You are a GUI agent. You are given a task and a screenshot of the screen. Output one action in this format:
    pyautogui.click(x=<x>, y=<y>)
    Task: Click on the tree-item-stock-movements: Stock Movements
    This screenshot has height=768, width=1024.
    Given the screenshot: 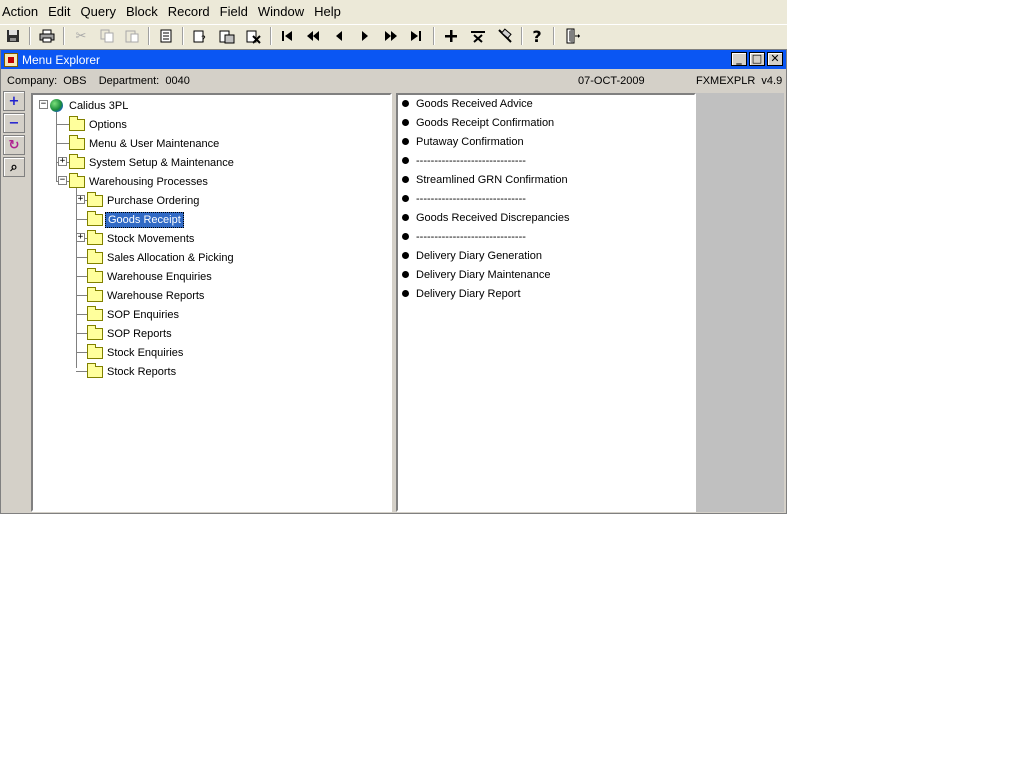 What is the action you would take?
    pyautogui.click(x=141, y=238)
    